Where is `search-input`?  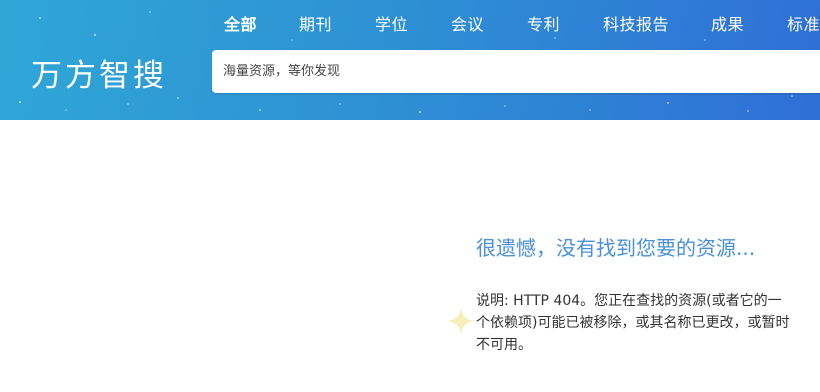
search-input is located at coordinates (516, 71).